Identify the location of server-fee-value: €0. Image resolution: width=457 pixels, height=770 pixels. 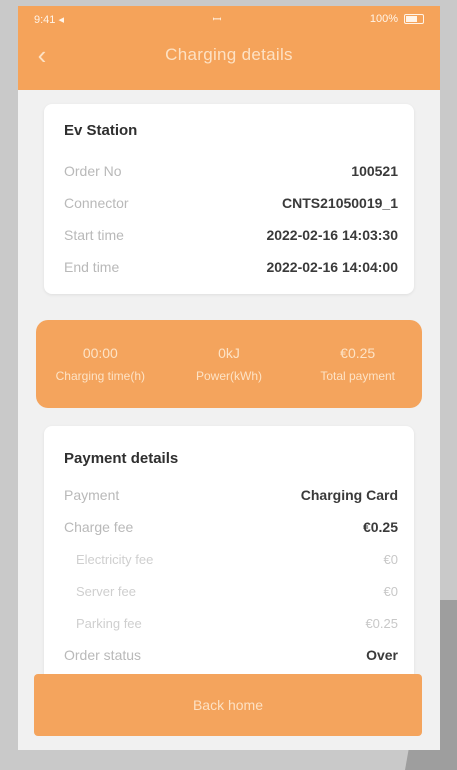
(390, 591).